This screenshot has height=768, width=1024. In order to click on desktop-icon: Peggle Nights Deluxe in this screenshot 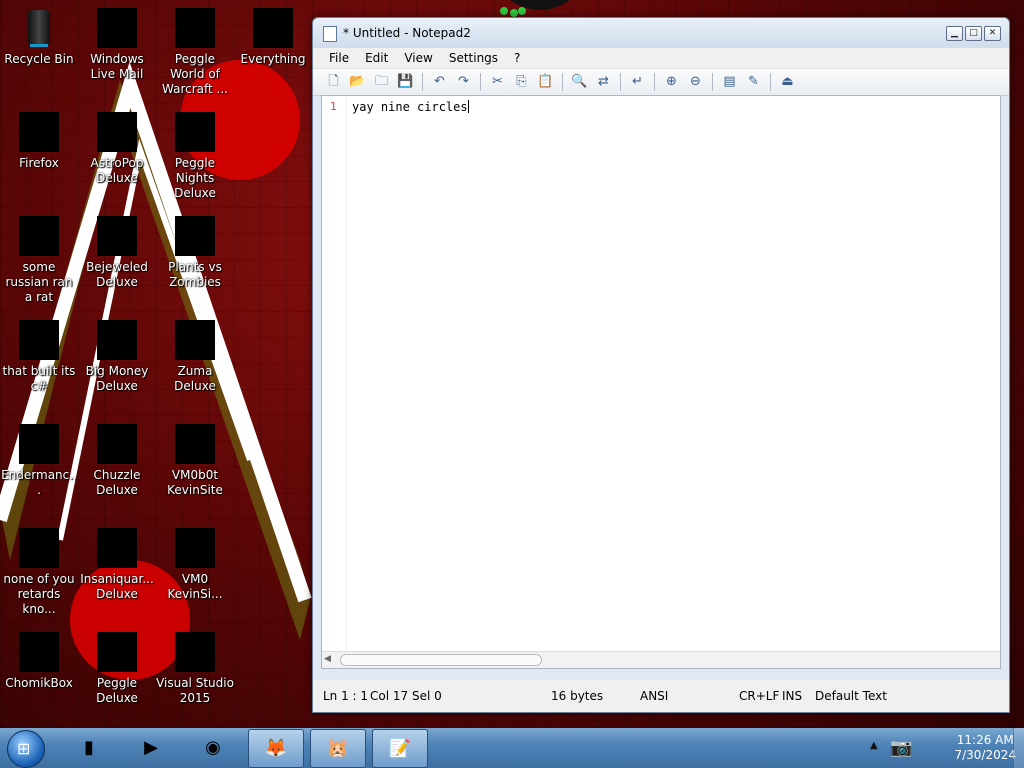, I will do `click(195, 156)`.